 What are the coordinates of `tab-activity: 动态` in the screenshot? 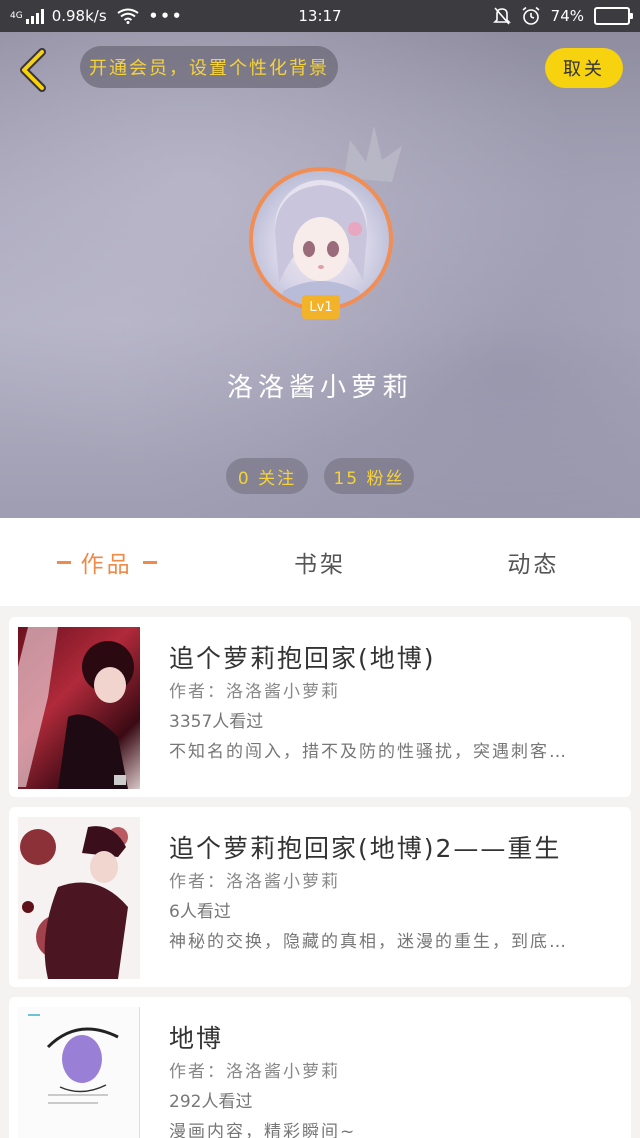 It's located at (533, 562).